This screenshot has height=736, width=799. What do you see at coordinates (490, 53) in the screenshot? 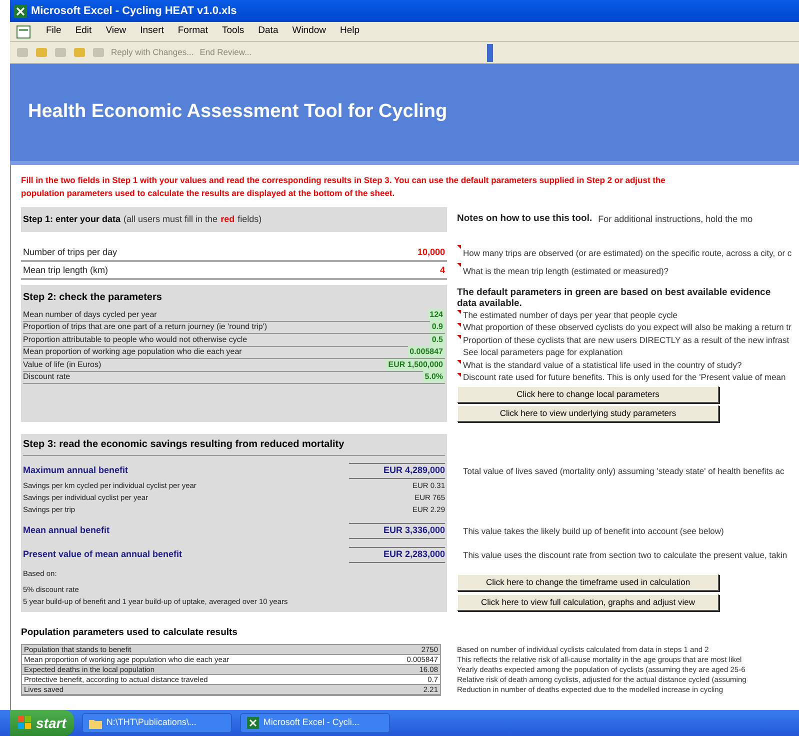
I see `toolbar-handle` at bounding box center [490, 53].